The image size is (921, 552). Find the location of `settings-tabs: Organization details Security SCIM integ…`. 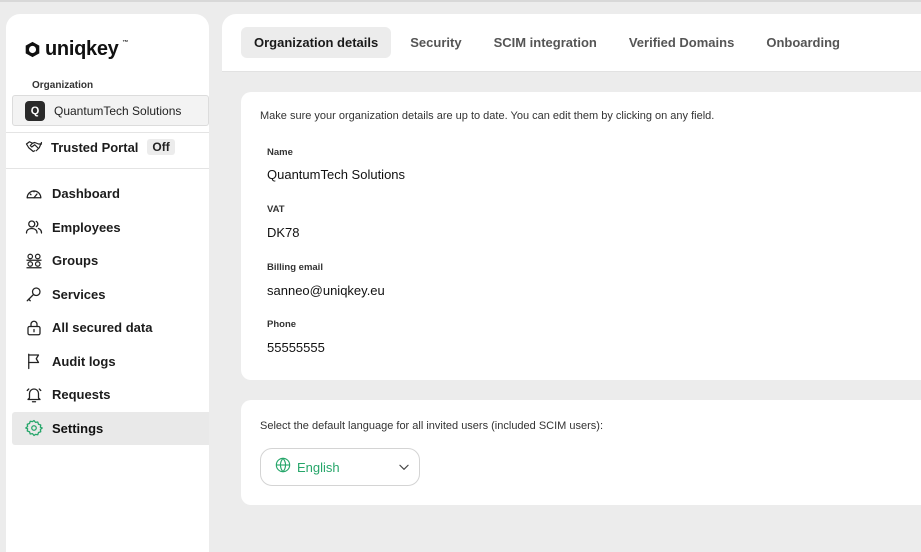

settings-tabs: Organization details Security SCIM integ… is located at coordinates (550, 42).